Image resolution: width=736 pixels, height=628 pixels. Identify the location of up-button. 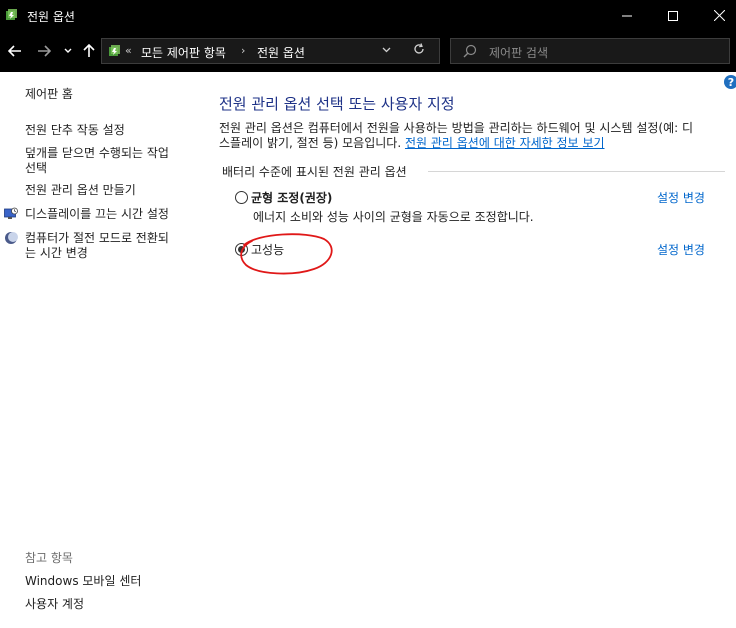
(89, 51).